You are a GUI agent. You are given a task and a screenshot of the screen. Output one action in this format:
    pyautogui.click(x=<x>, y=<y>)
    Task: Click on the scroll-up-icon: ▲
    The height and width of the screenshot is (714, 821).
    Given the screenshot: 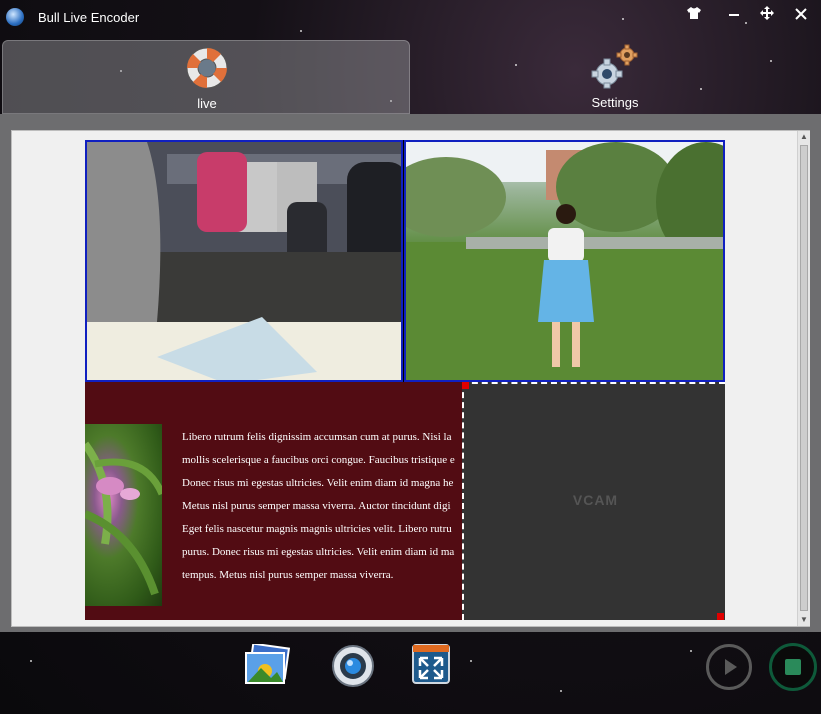 What is the action you would take?
    pyautogui.click(x=804, y=137)
    